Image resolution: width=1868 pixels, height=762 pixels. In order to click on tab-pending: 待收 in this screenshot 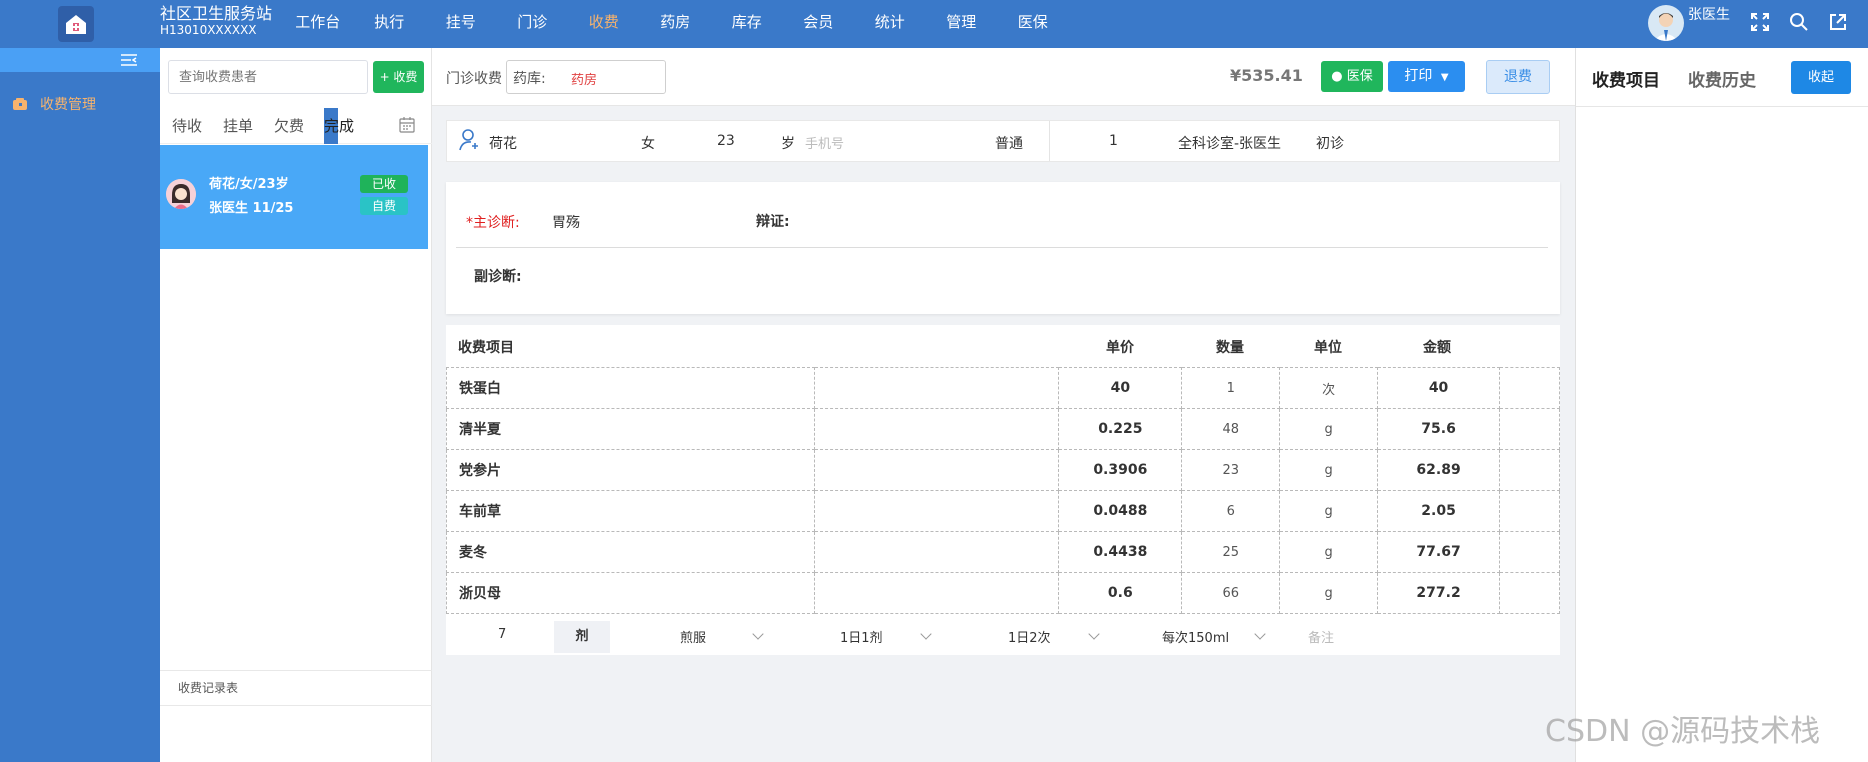, I will do `click(187, 126)`.